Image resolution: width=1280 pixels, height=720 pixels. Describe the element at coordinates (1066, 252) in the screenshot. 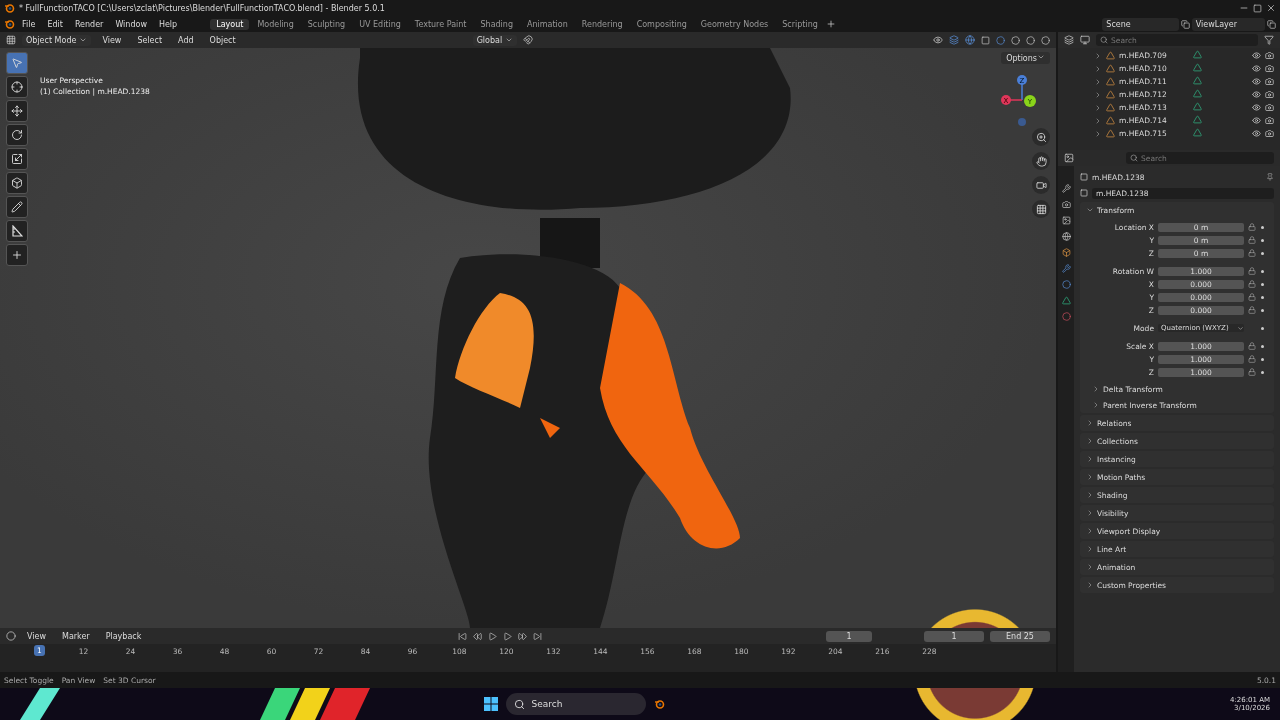

I see `object-tab-icon` at that location.